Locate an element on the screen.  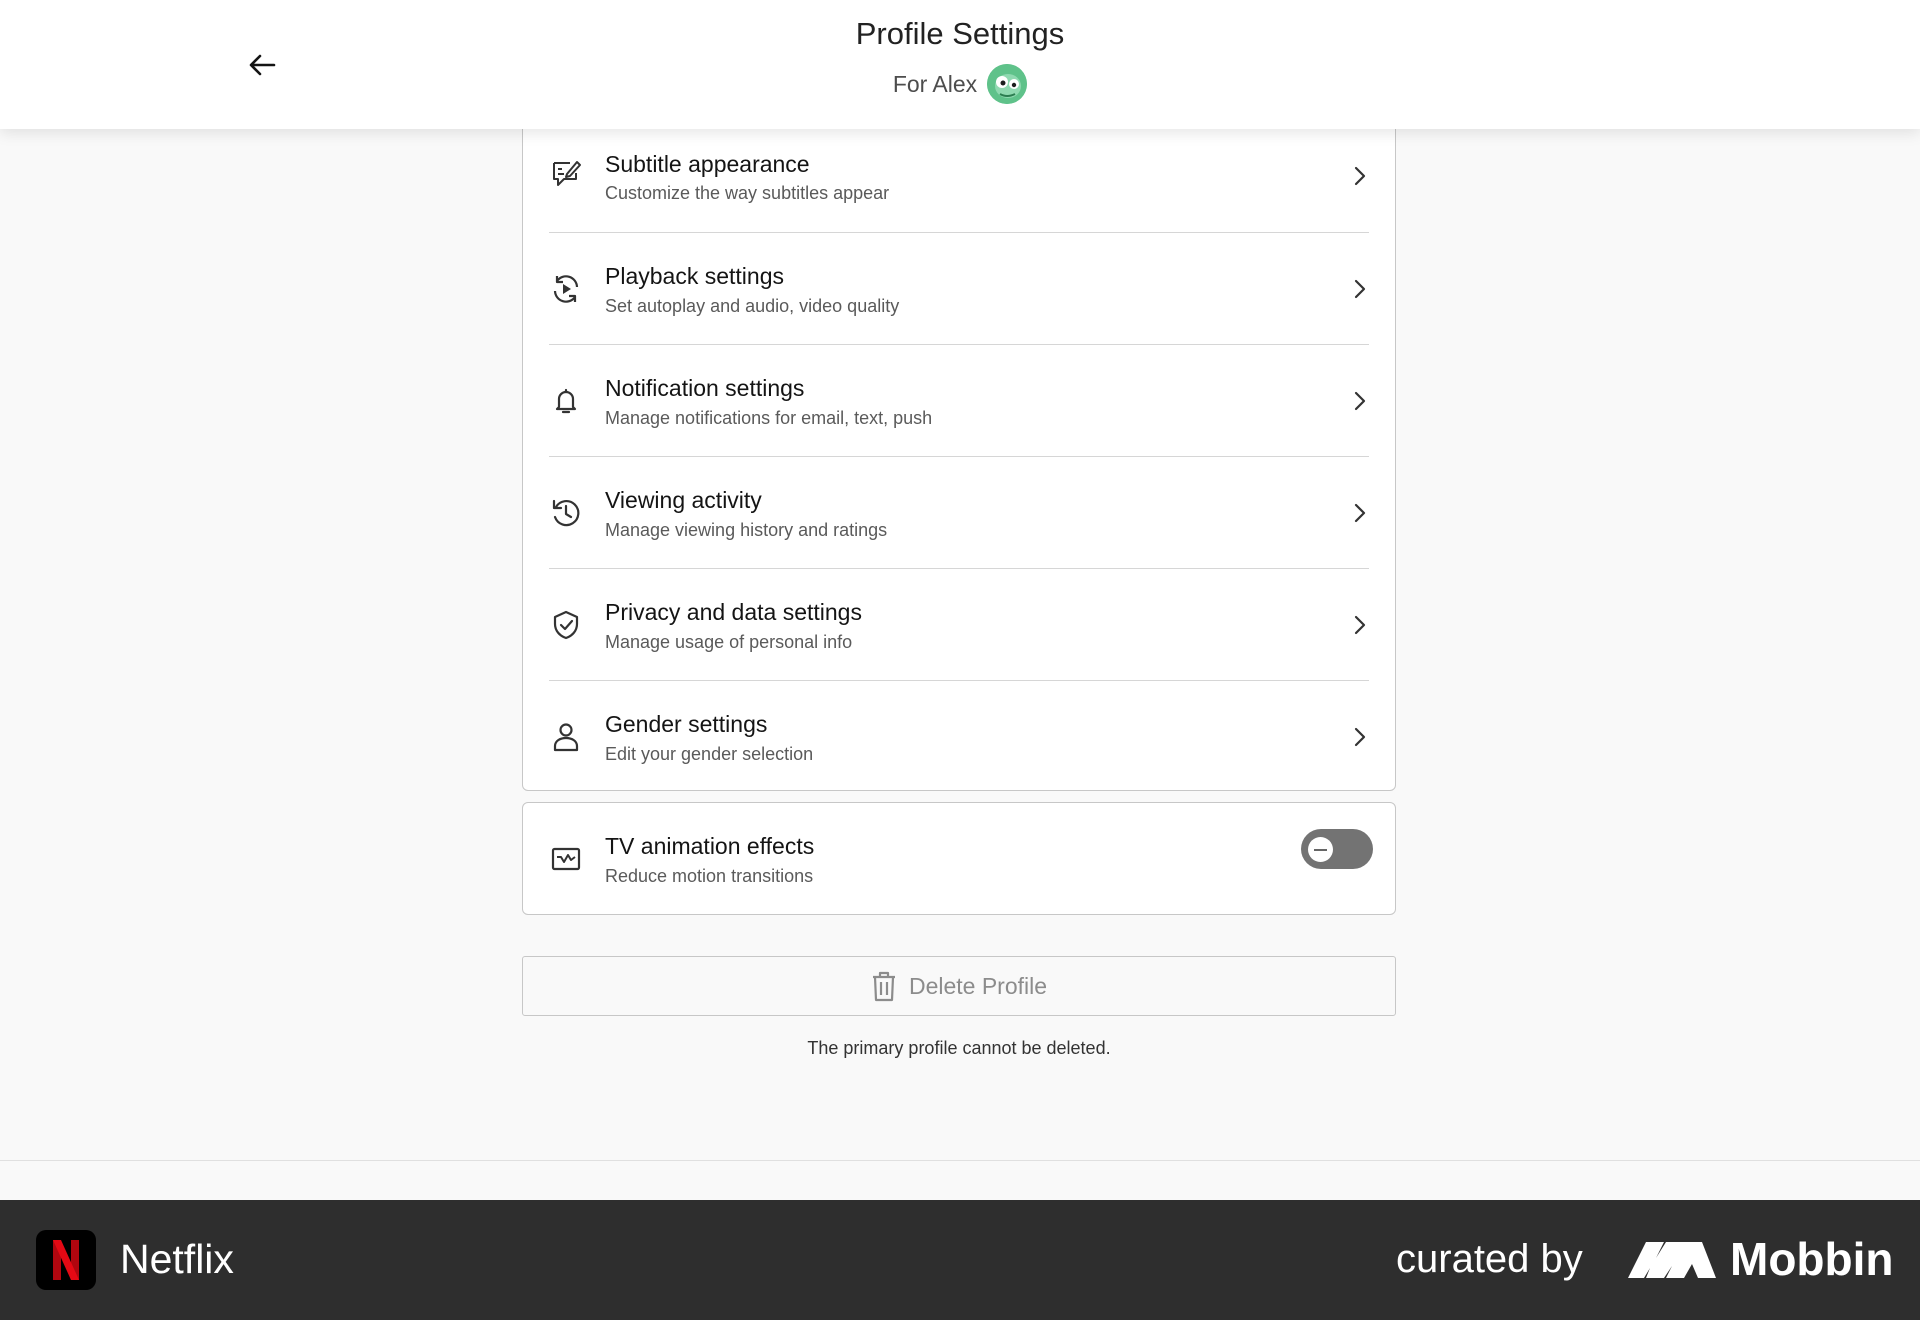
mobbin-brand: Mobbin is located at coordinates (1812, 1259).